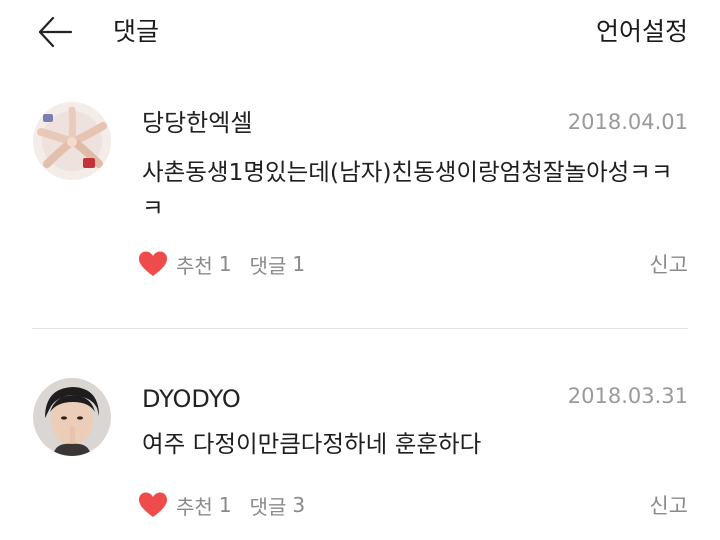  Describe the element at coordinates (642, 32) in the screenshot. I see `language-settings-button: 언어설정` at that location.